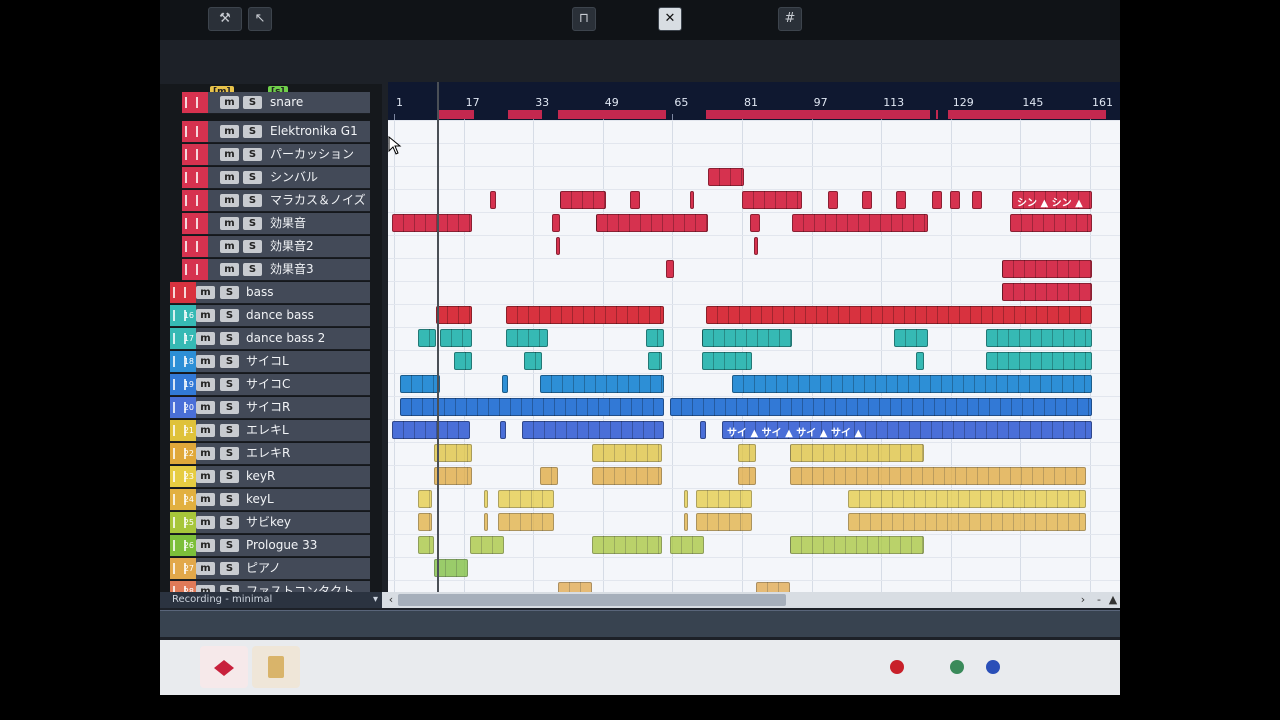 The height and width of the screenshot is (720, 1280). I want to click on chevron-down-icon: ▾, so click(375, 600).